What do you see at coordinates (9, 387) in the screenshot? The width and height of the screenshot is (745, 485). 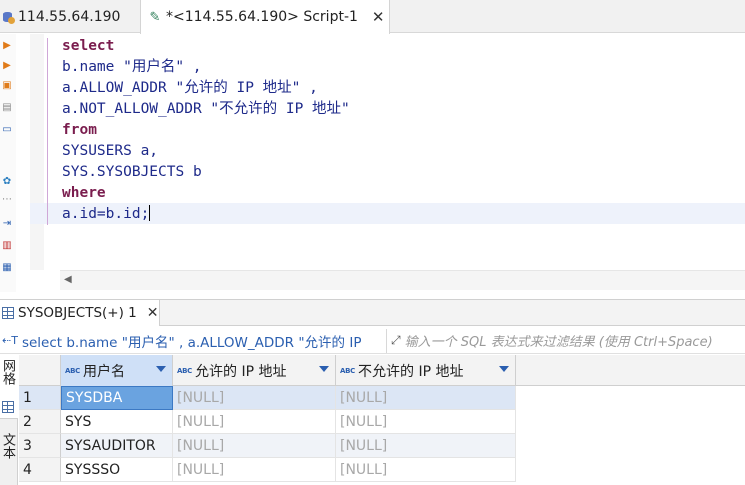 I see `tab-grid-view: 网格` at bounding box center [9, 387].